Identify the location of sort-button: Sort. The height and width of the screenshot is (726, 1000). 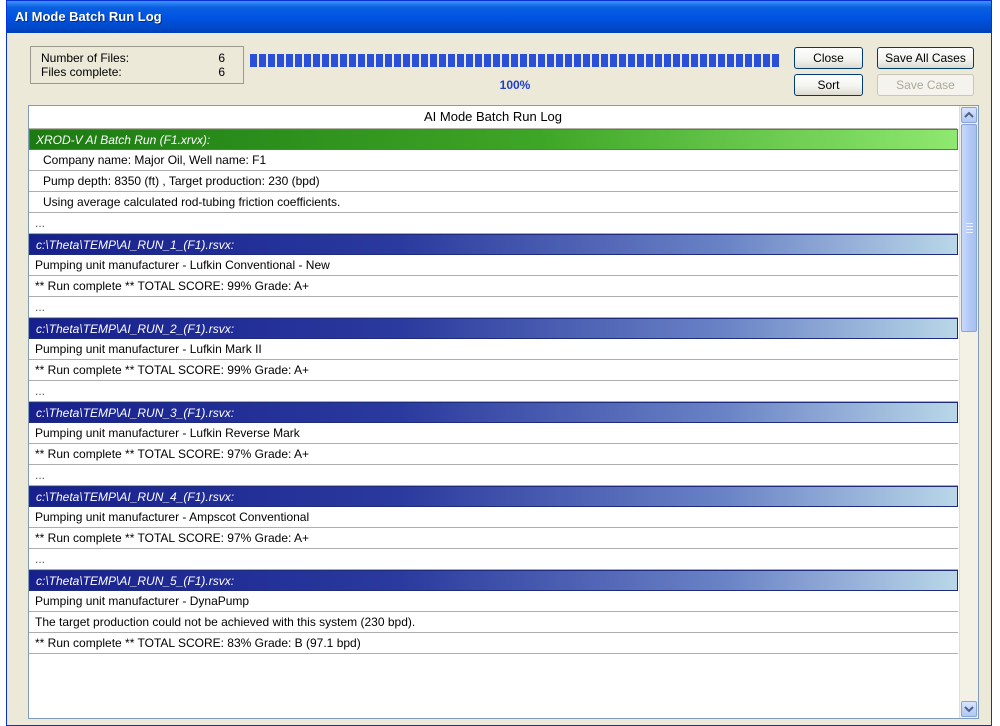
(828, 85).